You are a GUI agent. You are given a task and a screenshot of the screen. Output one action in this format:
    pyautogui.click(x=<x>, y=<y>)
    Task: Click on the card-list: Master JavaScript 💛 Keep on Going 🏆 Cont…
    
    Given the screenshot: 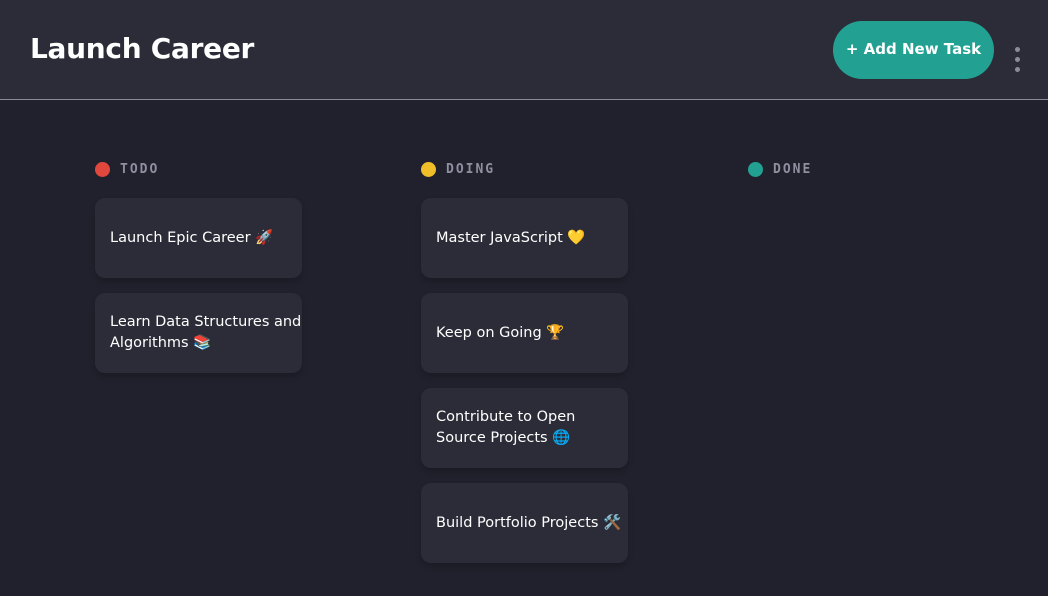 What is the action you would take?
    pyautogui.click(x=526, y=380)
    